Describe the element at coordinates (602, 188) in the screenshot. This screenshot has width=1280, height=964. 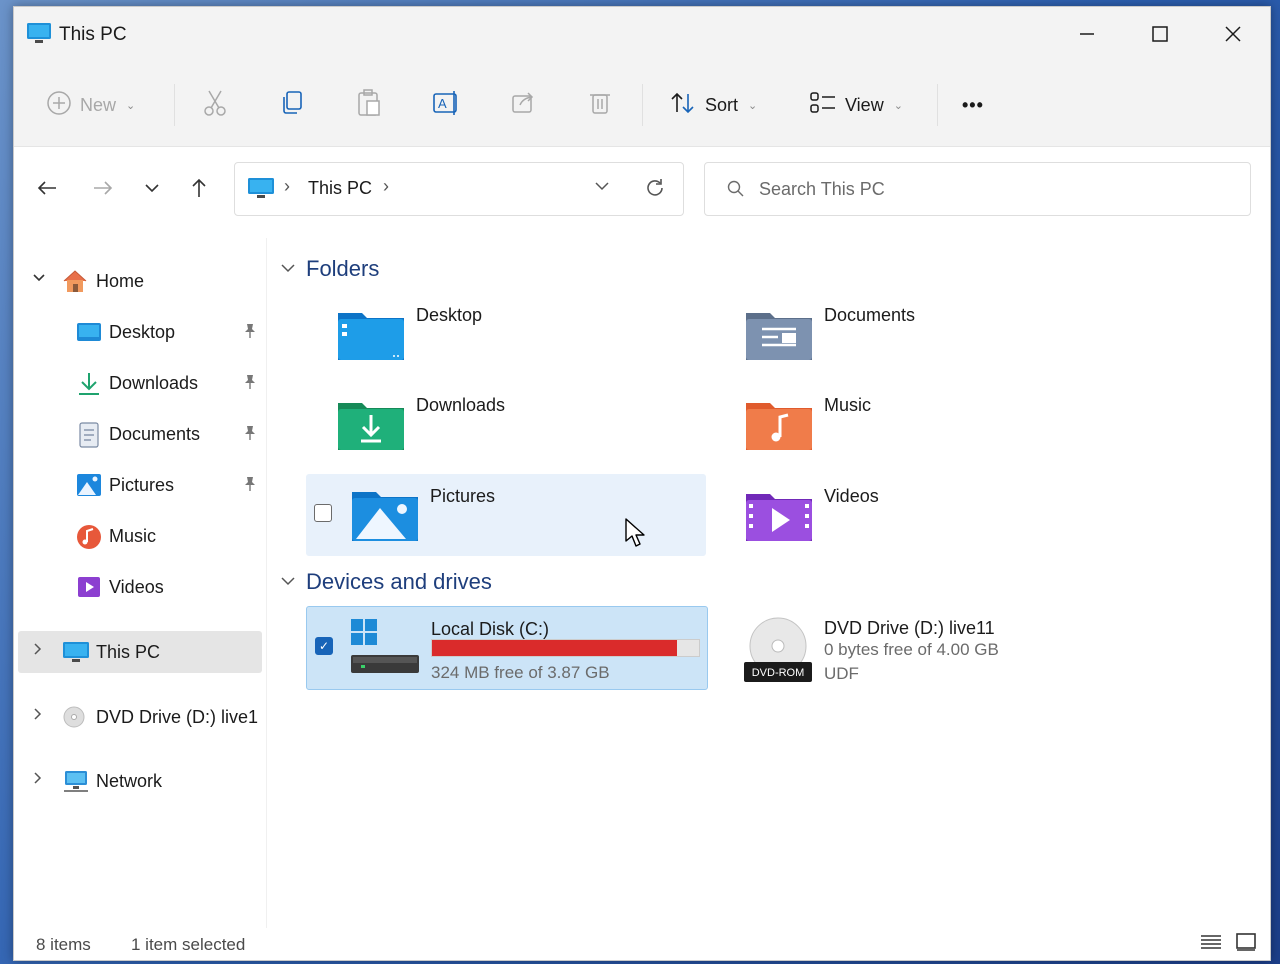
I see `address-history-dropdown` at that location.